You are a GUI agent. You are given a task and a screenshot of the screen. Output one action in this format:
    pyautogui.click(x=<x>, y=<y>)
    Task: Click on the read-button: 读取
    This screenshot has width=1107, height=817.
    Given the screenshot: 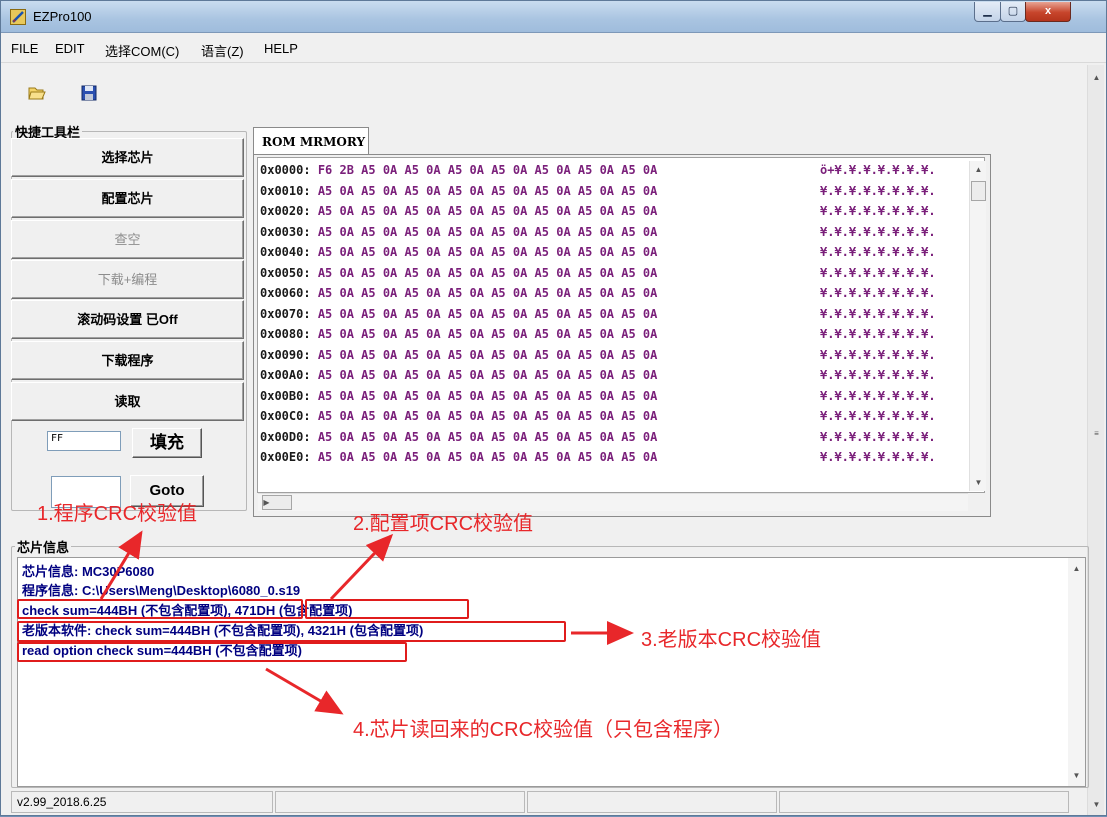 What is the action you would take?
    pyautogui.click(x=127, y=401)
    